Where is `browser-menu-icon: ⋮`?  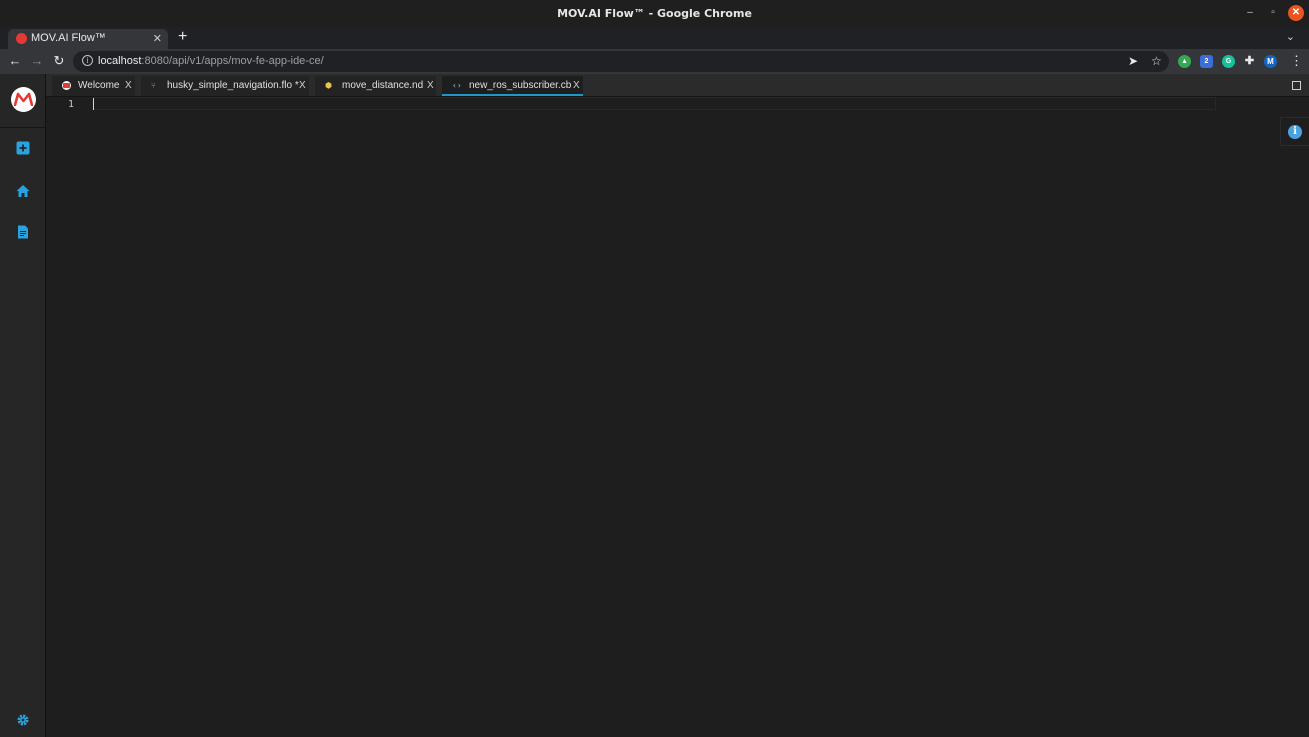
browser-menu-icon: ⋮ is located at coordinates (1296, 61).